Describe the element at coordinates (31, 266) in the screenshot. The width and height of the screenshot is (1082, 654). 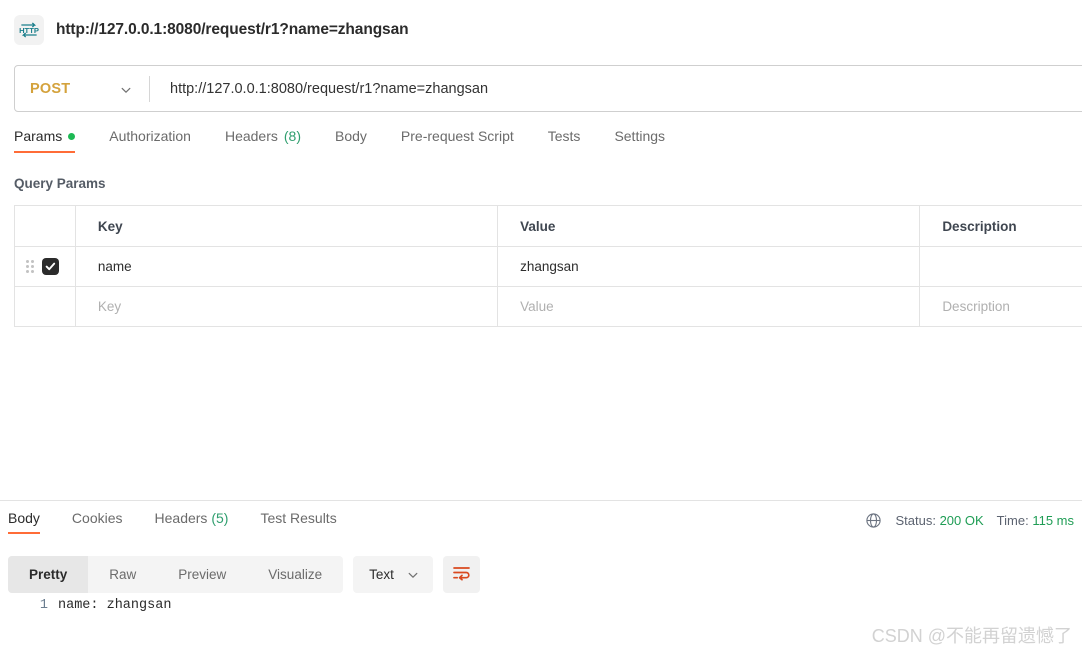
I see `drag-handle-icon` at that location.